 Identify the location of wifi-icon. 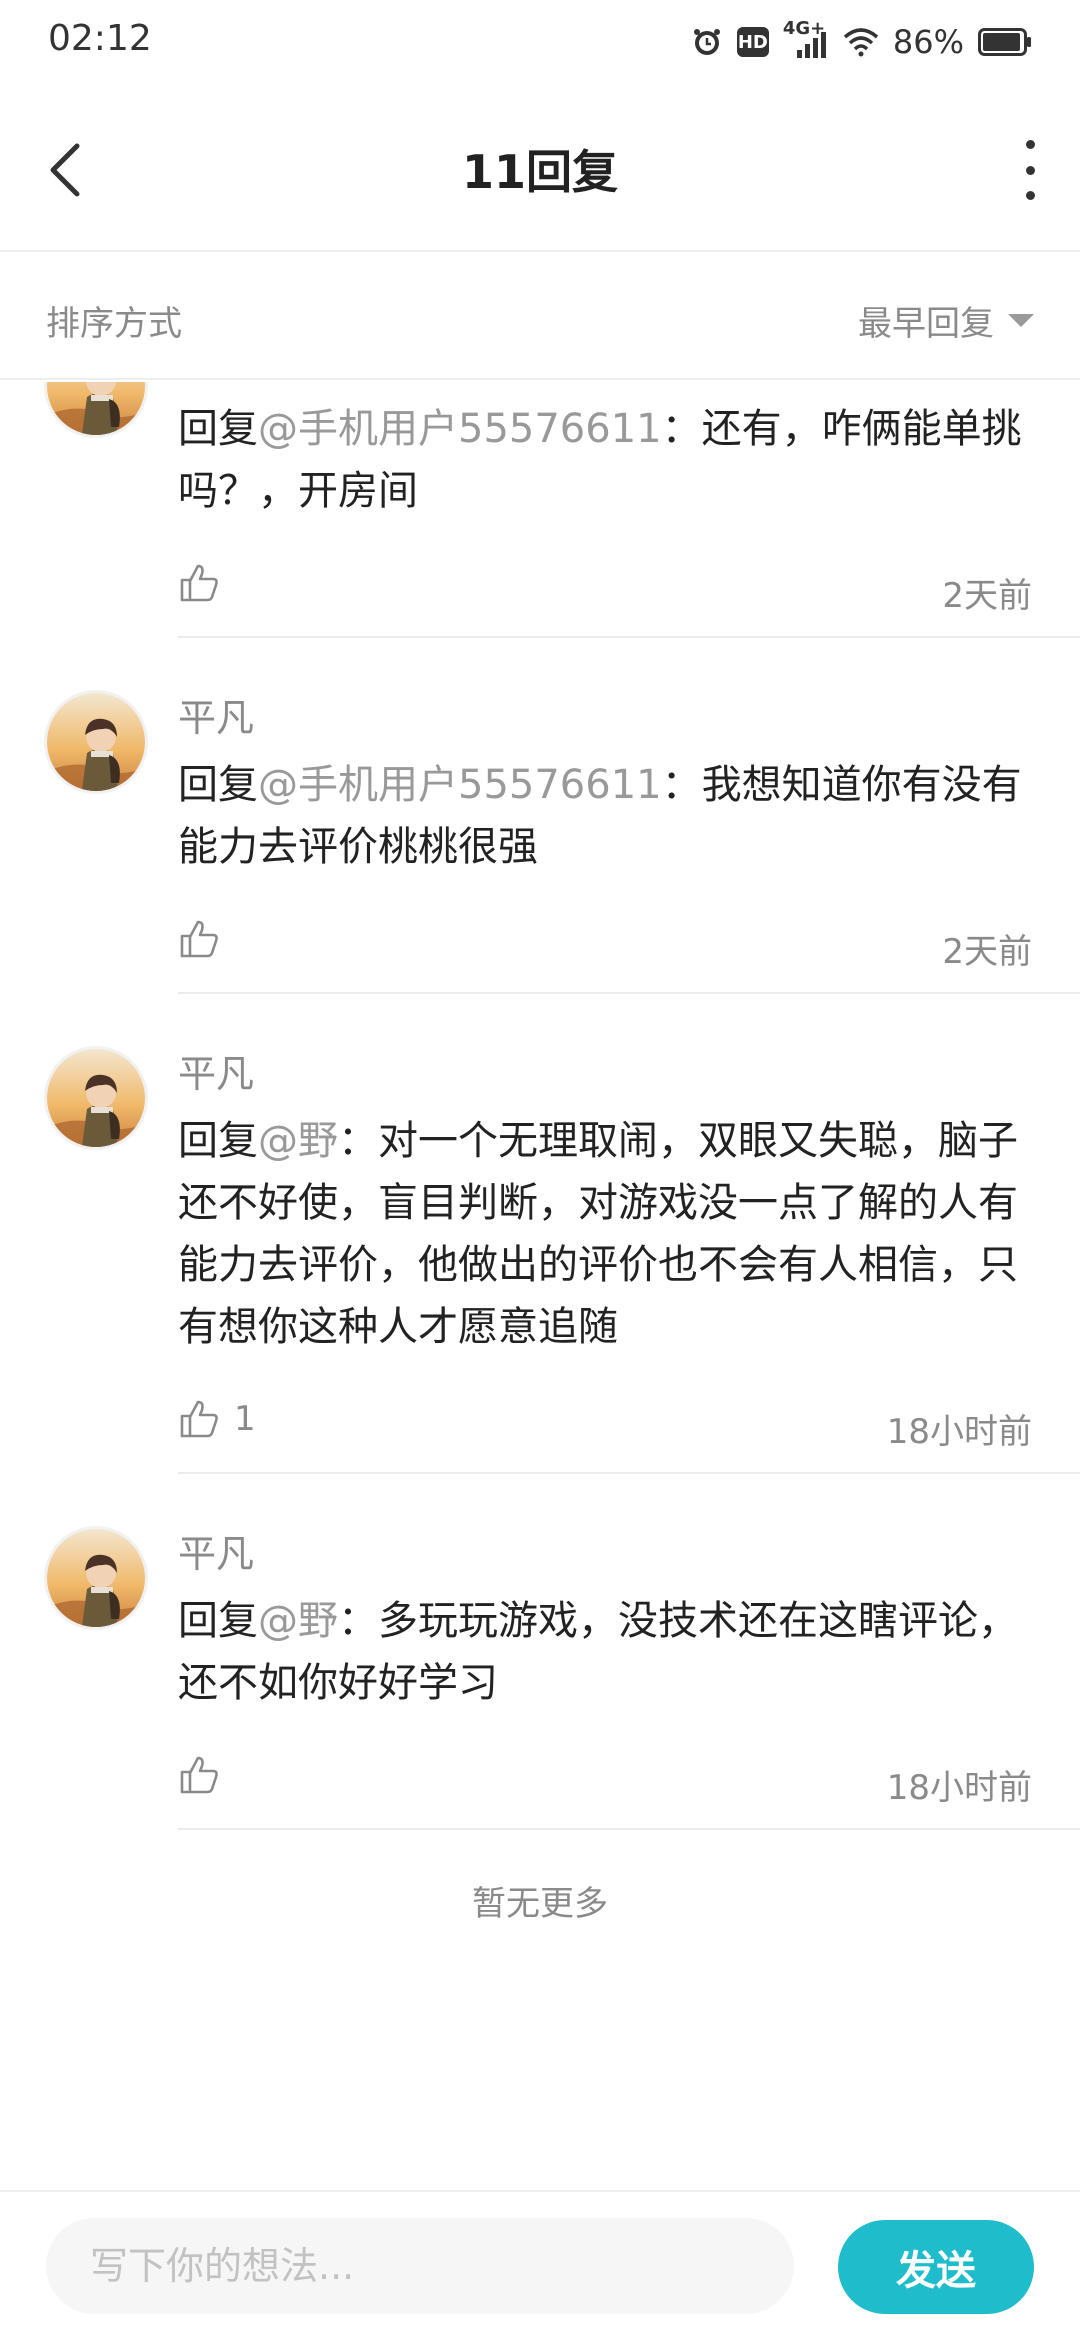
(861, 42).